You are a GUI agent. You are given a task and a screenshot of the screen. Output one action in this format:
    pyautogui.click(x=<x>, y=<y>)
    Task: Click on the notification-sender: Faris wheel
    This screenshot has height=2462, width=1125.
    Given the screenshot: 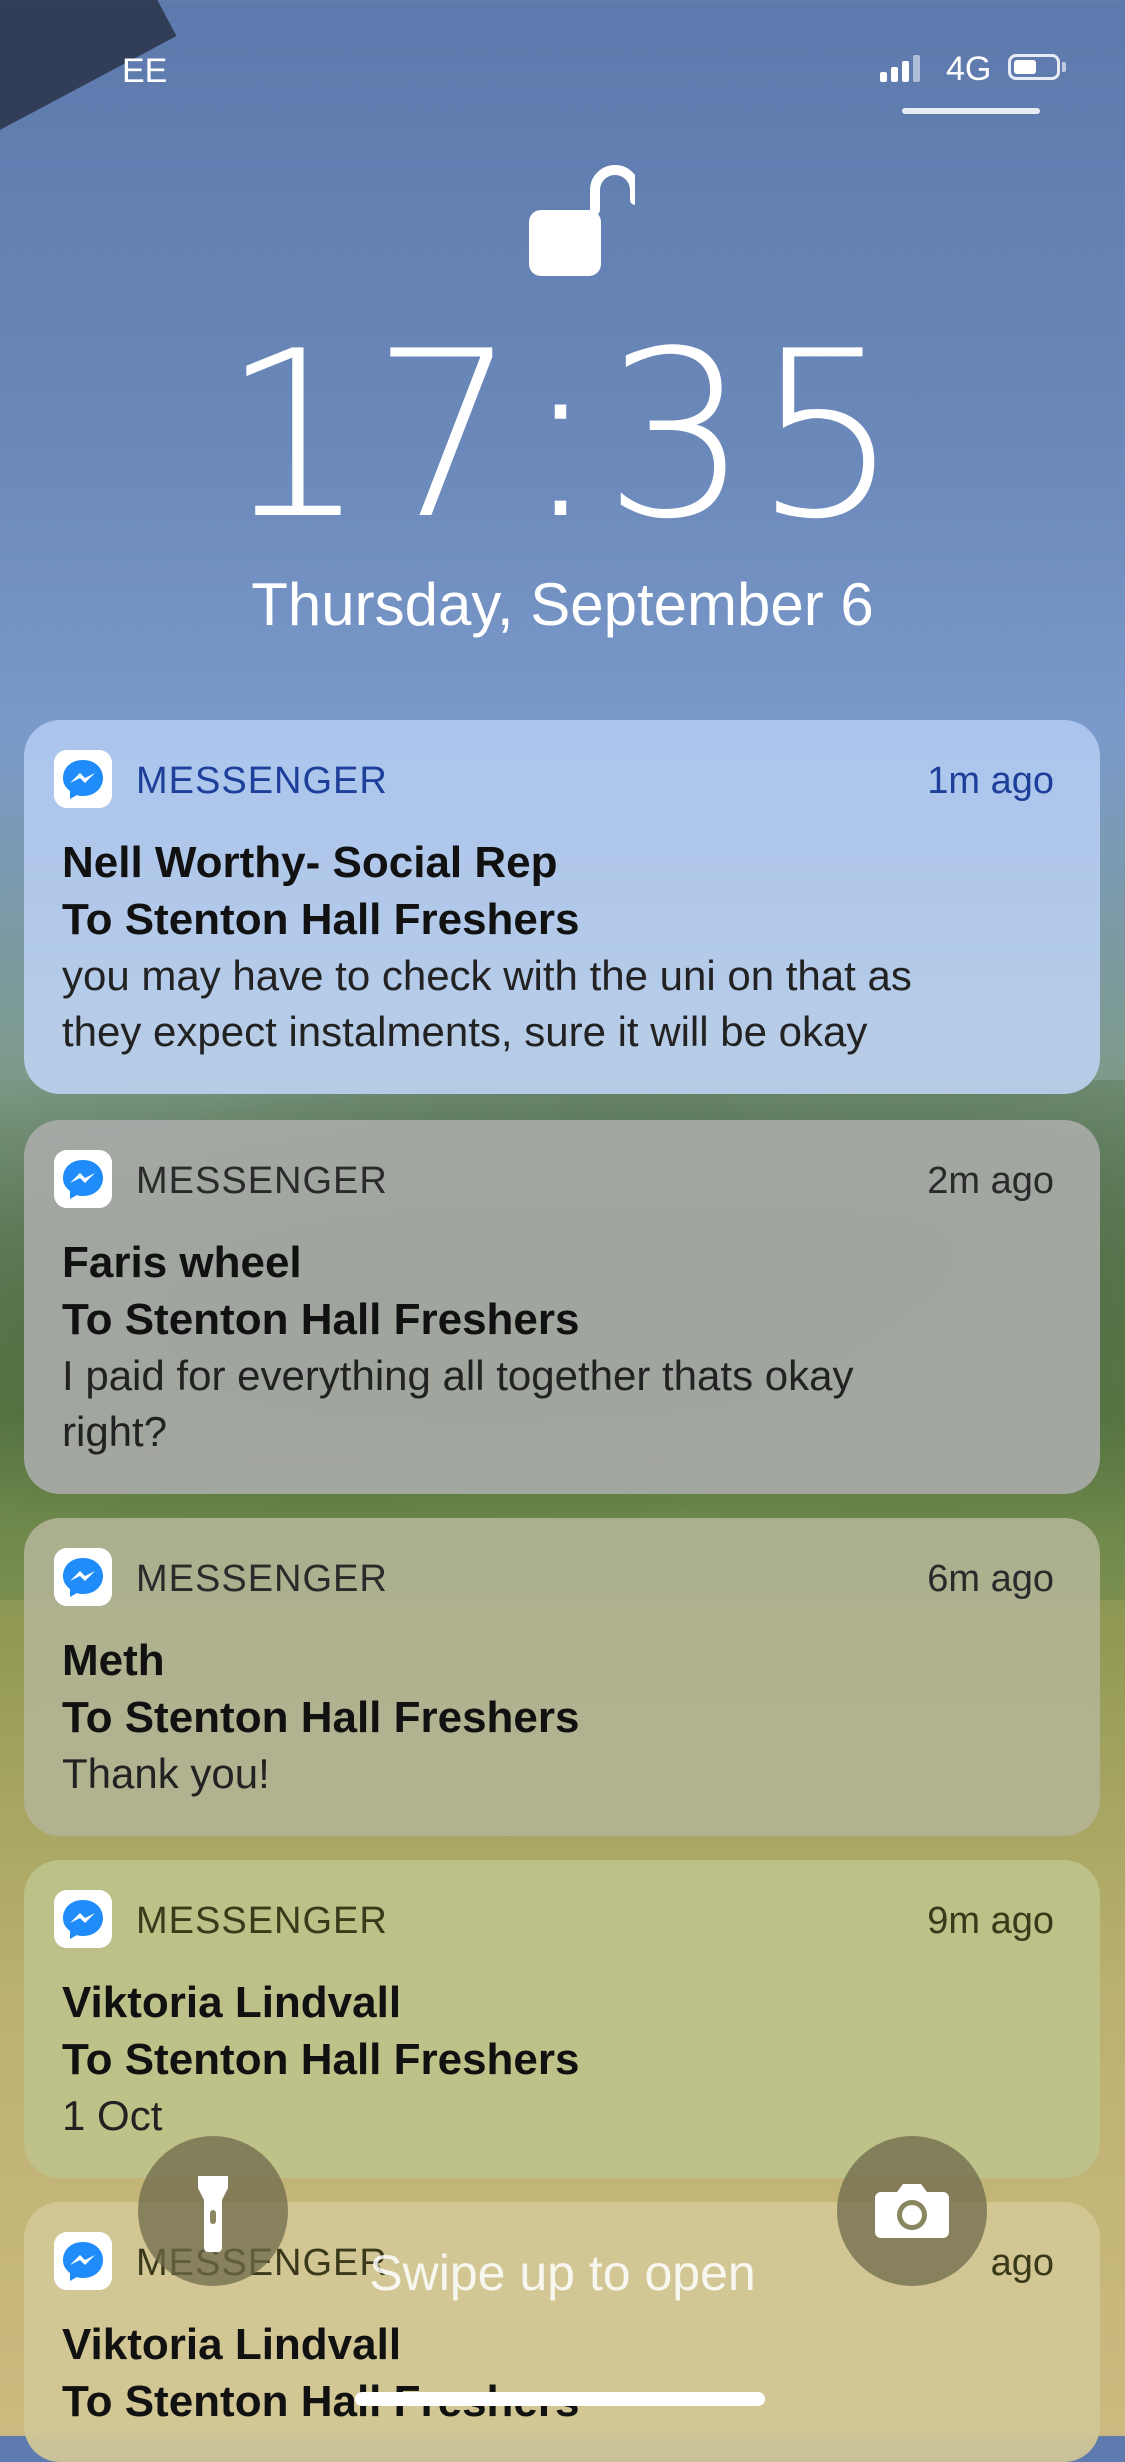 What is the action you would take?
    pyautogui.click(x=182, y=1262)
    